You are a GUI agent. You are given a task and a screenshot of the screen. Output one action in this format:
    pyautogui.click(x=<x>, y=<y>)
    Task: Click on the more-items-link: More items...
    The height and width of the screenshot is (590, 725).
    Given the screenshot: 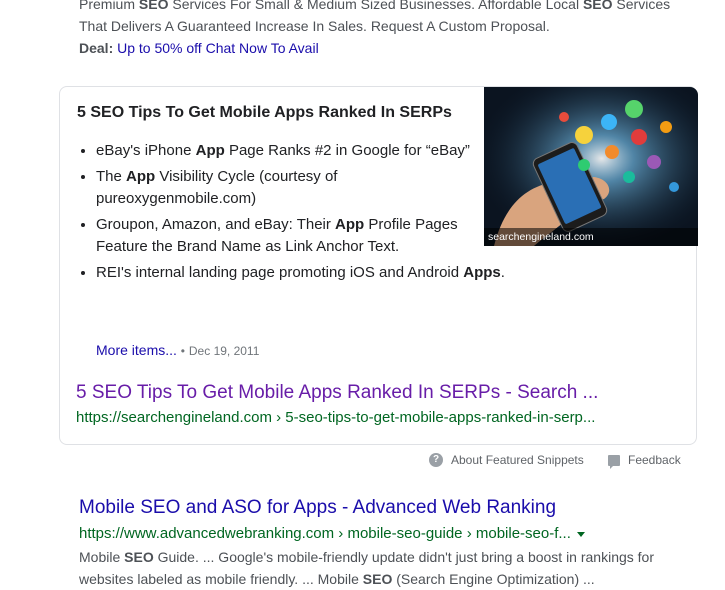 What is the action you would take?
    pyautogui.click(x=136, y=350)
    